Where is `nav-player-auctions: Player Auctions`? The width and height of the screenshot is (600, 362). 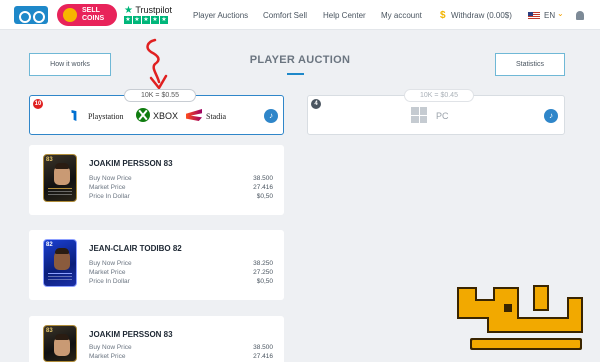
nav-player-auctions: Player Auctions is located at coordinates (220, 15).